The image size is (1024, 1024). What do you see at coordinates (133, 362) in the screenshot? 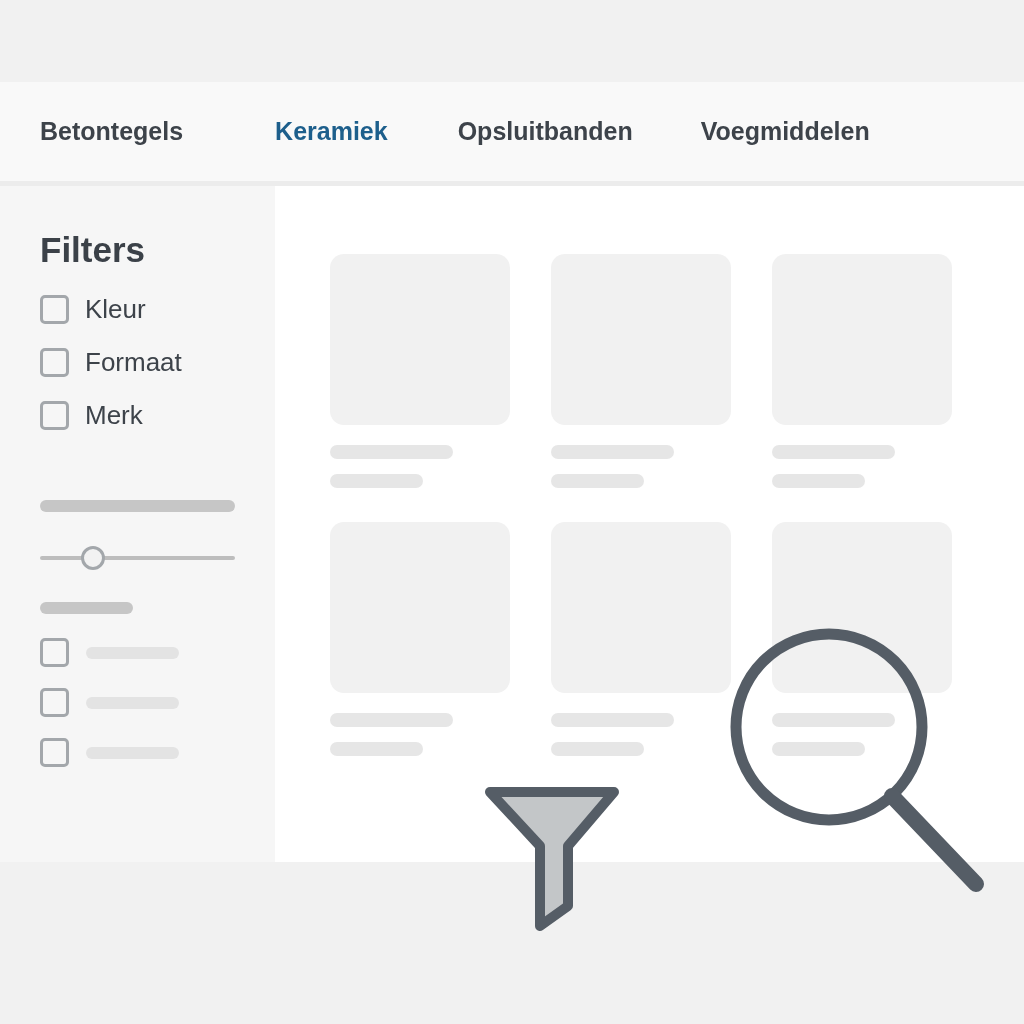
I see `filter-label: Formaat` at bounding box center [133, 362].